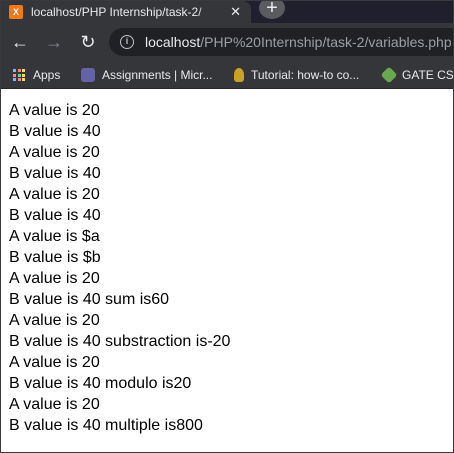 Image resolution: width=454 pixels, height=453 pixels. What do you see at coordinates (47, 75) in the screenshot?
I see `bookmark-label: Apps` at bounding box center [47, 75].